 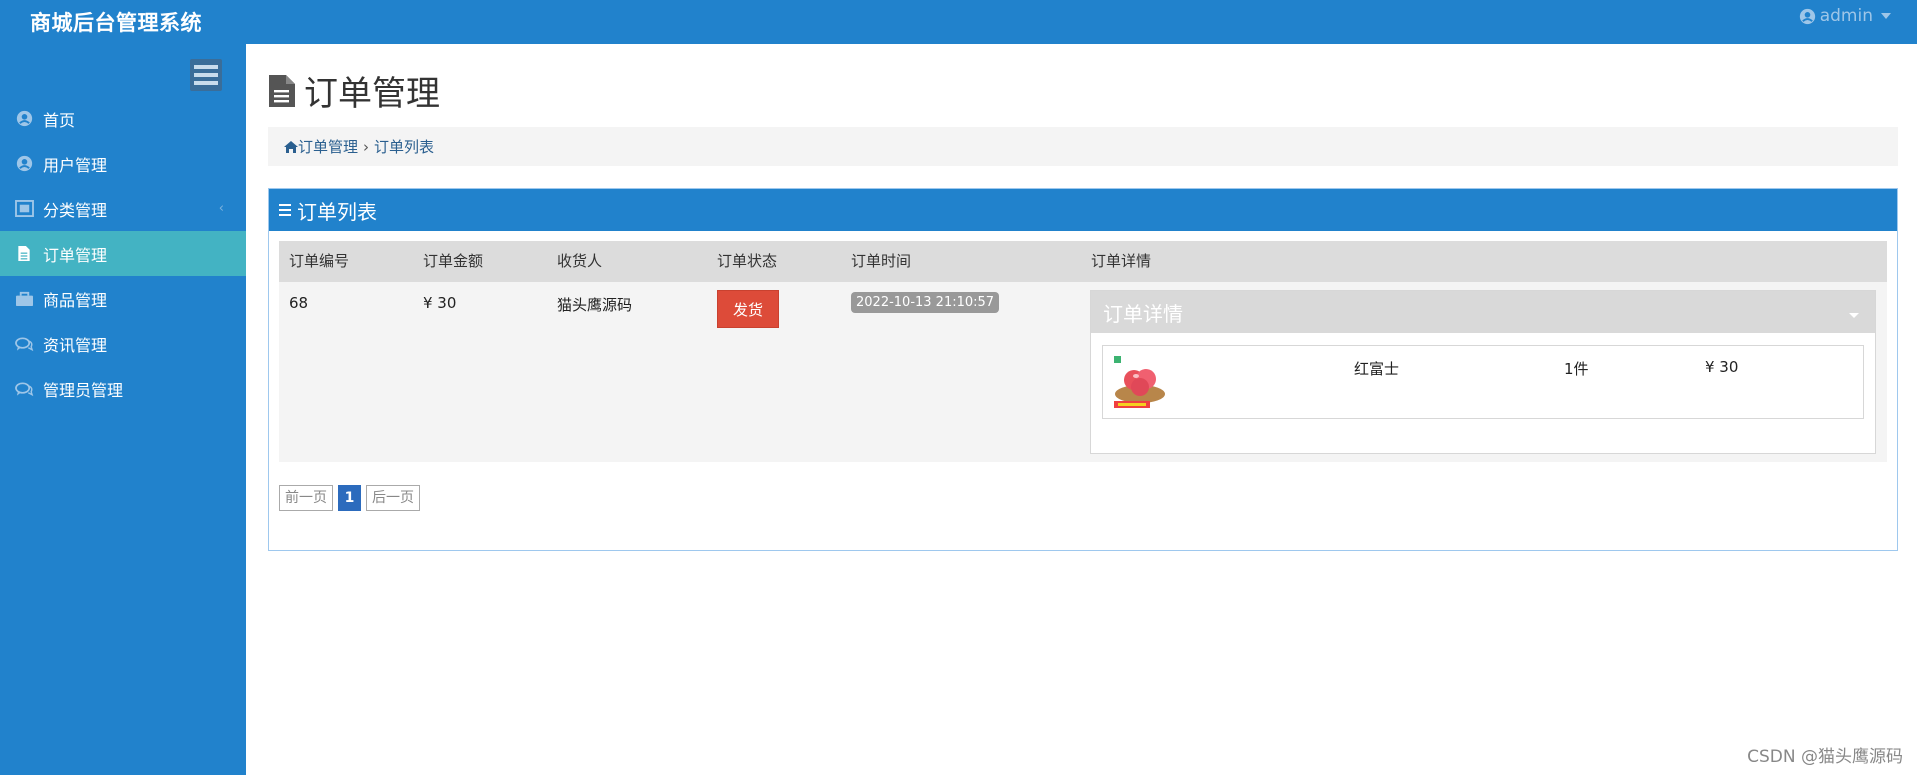 I want to click on sidebar-item-label: 管理员管理, so click(x=83, y=390).